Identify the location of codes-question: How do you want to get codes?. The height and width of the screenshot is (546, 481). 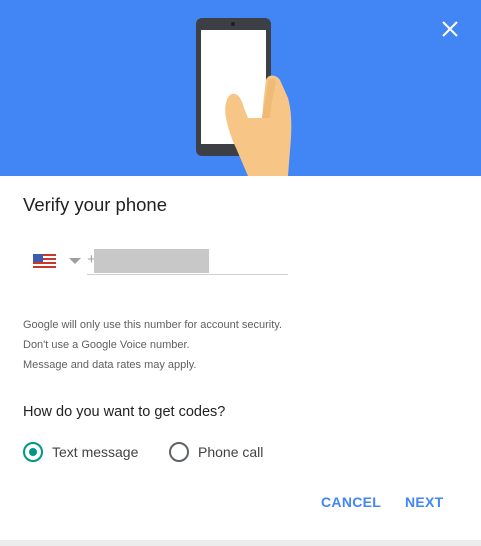
(124, 412).